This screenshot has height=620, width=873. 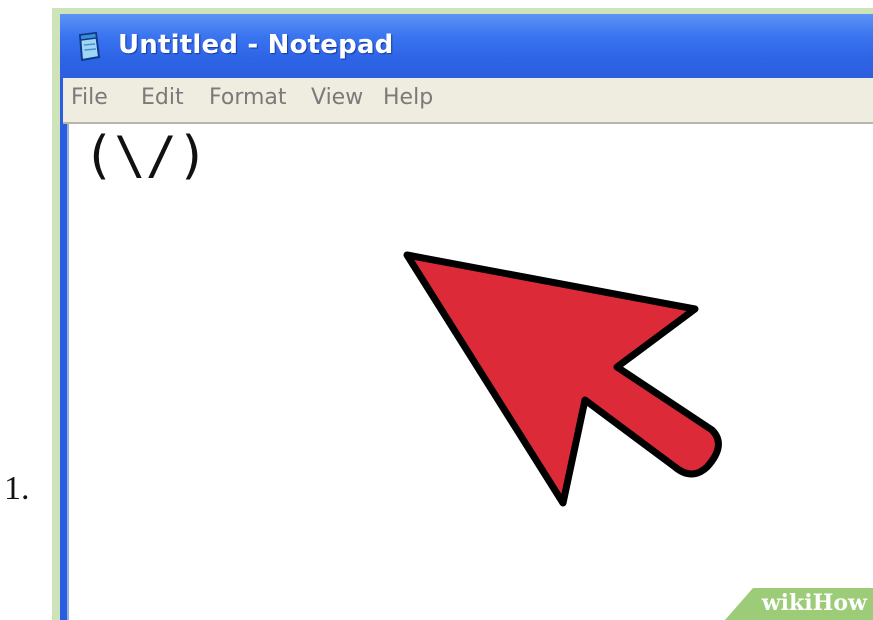 What do you see at coordinates (146, 156) in the screenshot?
I see `editor-content: (\/)` at bounding box center [146, 156].